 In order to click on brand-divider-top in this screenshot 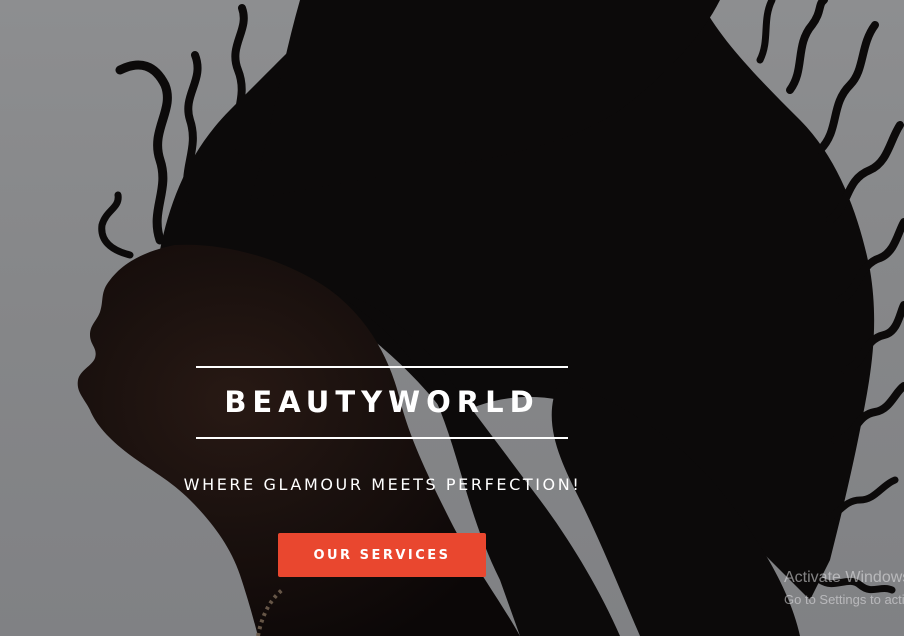, I will do `click(382, 367)`.